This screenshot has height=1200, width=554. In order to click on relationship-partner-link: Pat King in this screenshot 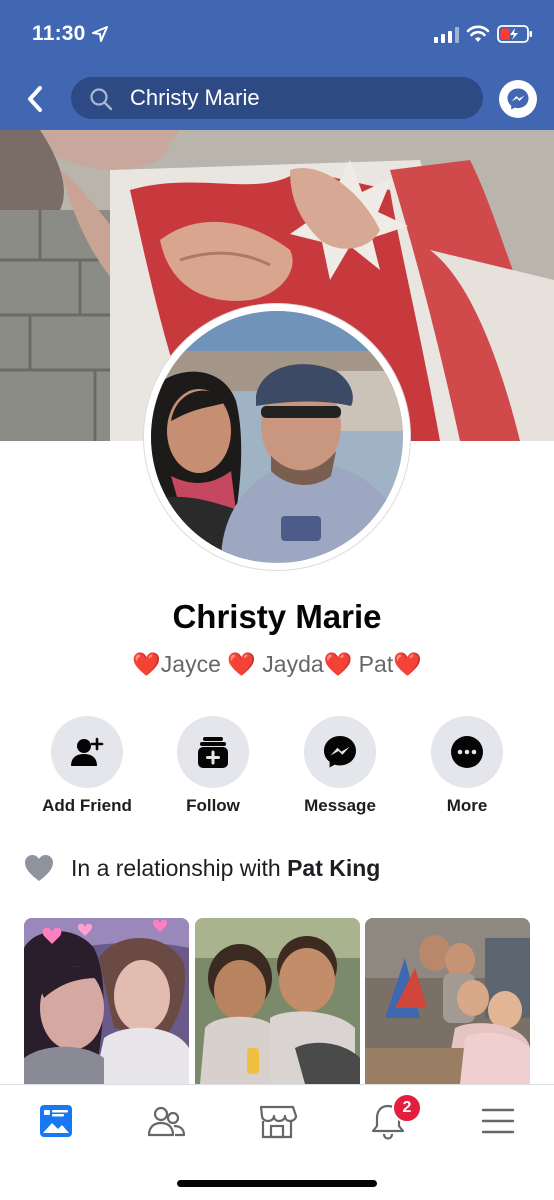, I will do `click(333, 868)`.